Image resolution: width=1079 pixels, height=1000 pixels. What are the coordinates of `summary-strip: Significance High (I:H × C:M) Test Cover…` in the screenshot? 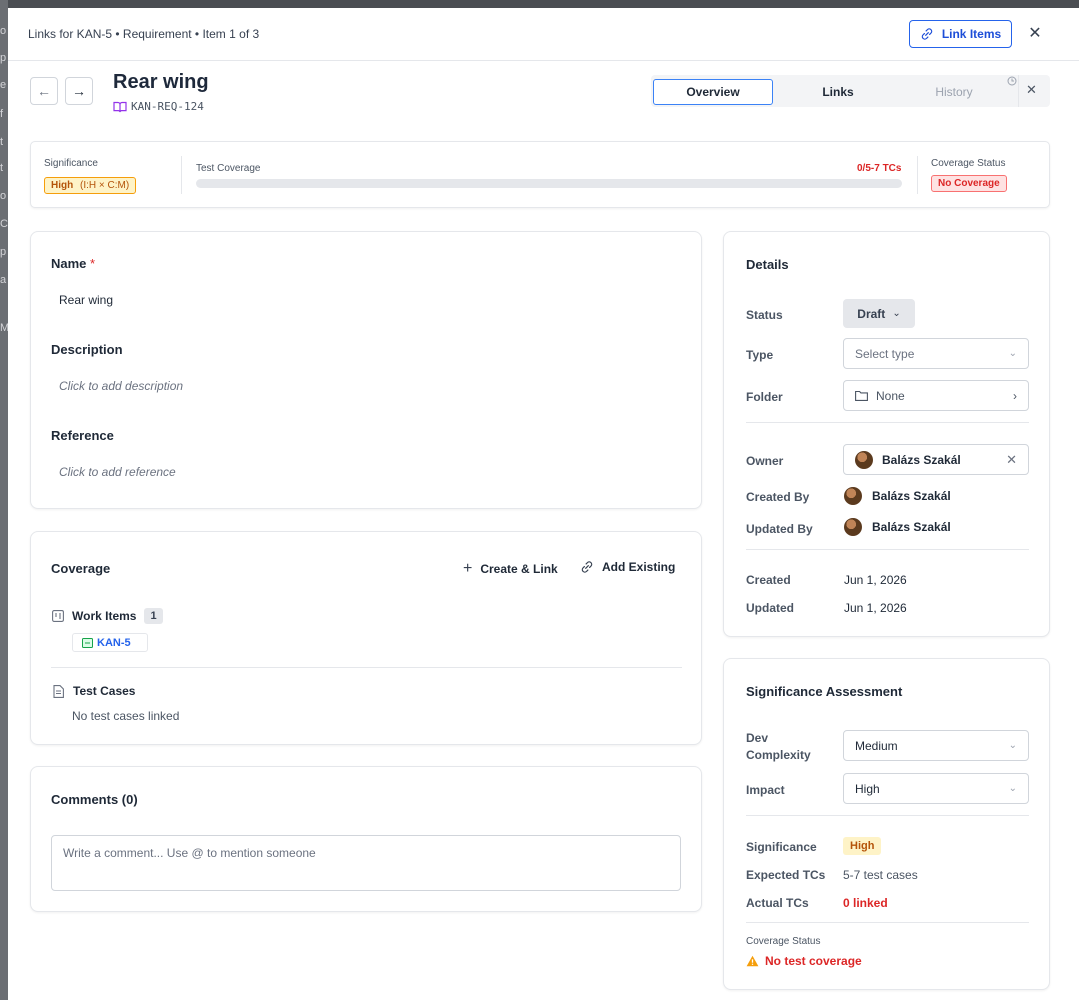 It's located at (540, 174).